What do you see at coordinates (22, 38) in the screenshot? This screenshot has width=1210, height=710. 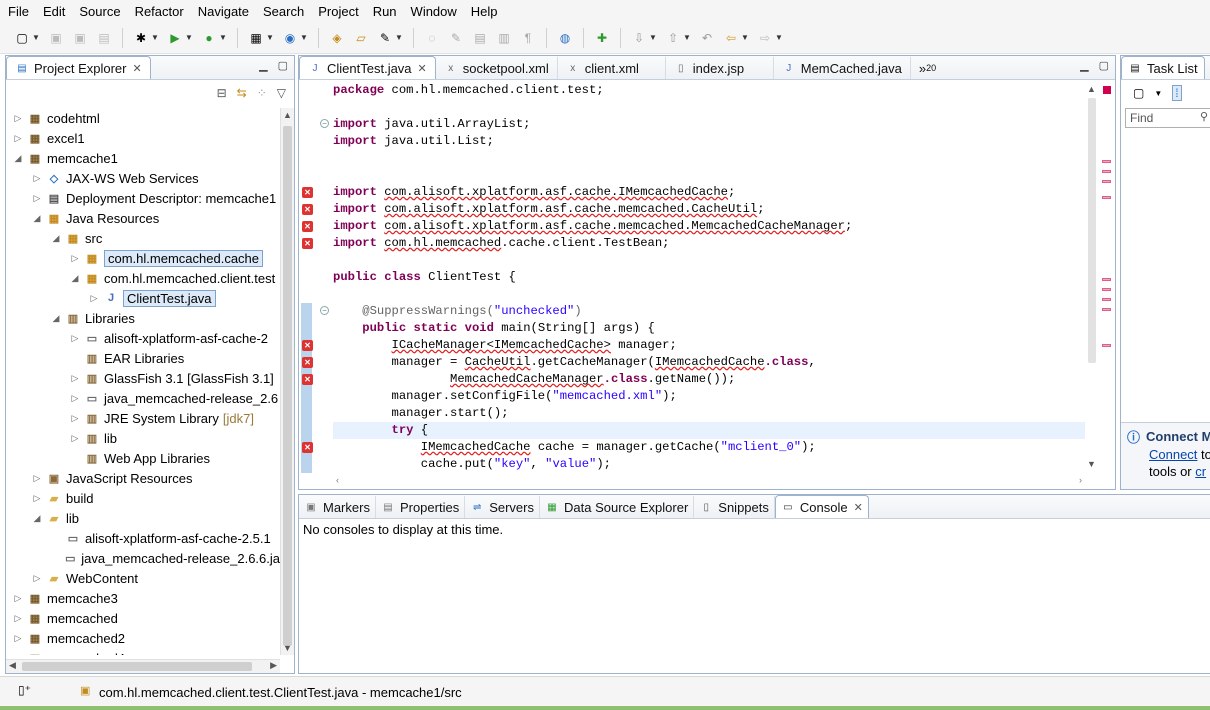 I see `new-icon: ▢` at bounding box center [22, 38].